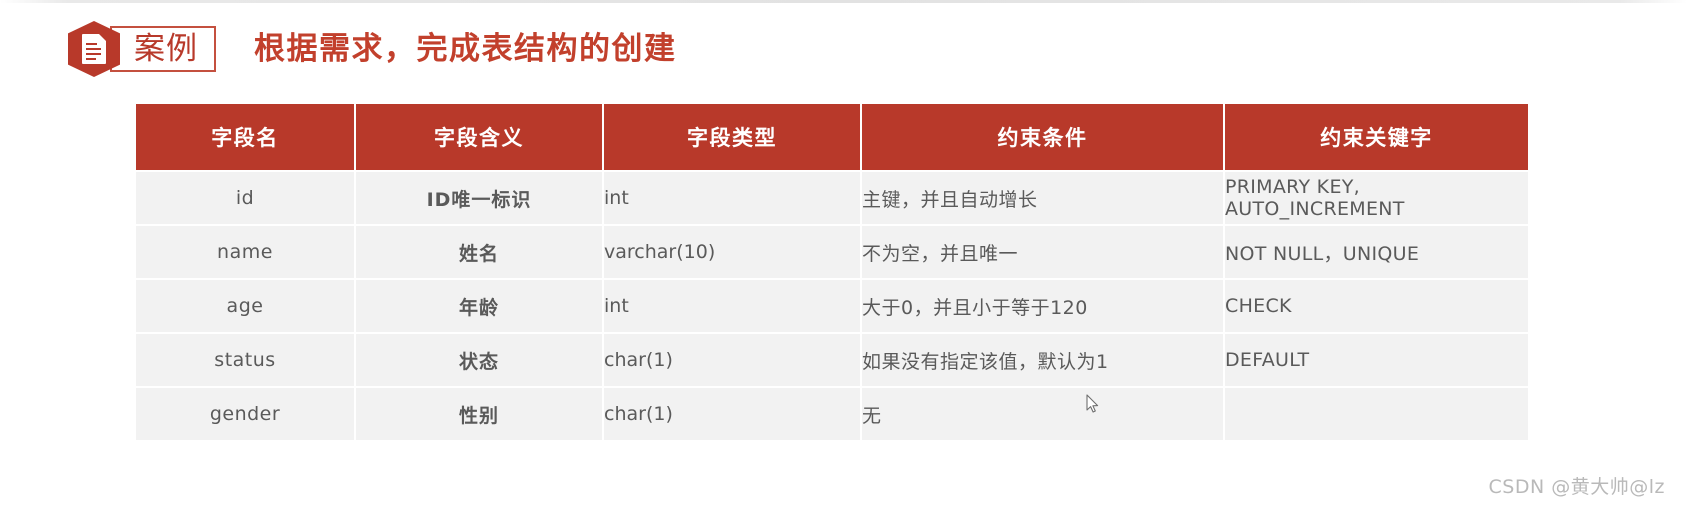 The image size is (1687, 509). I want to click on table-header: 字段名 字段含义 字段类型 约束条件 约束关键字, so click(832, 137).